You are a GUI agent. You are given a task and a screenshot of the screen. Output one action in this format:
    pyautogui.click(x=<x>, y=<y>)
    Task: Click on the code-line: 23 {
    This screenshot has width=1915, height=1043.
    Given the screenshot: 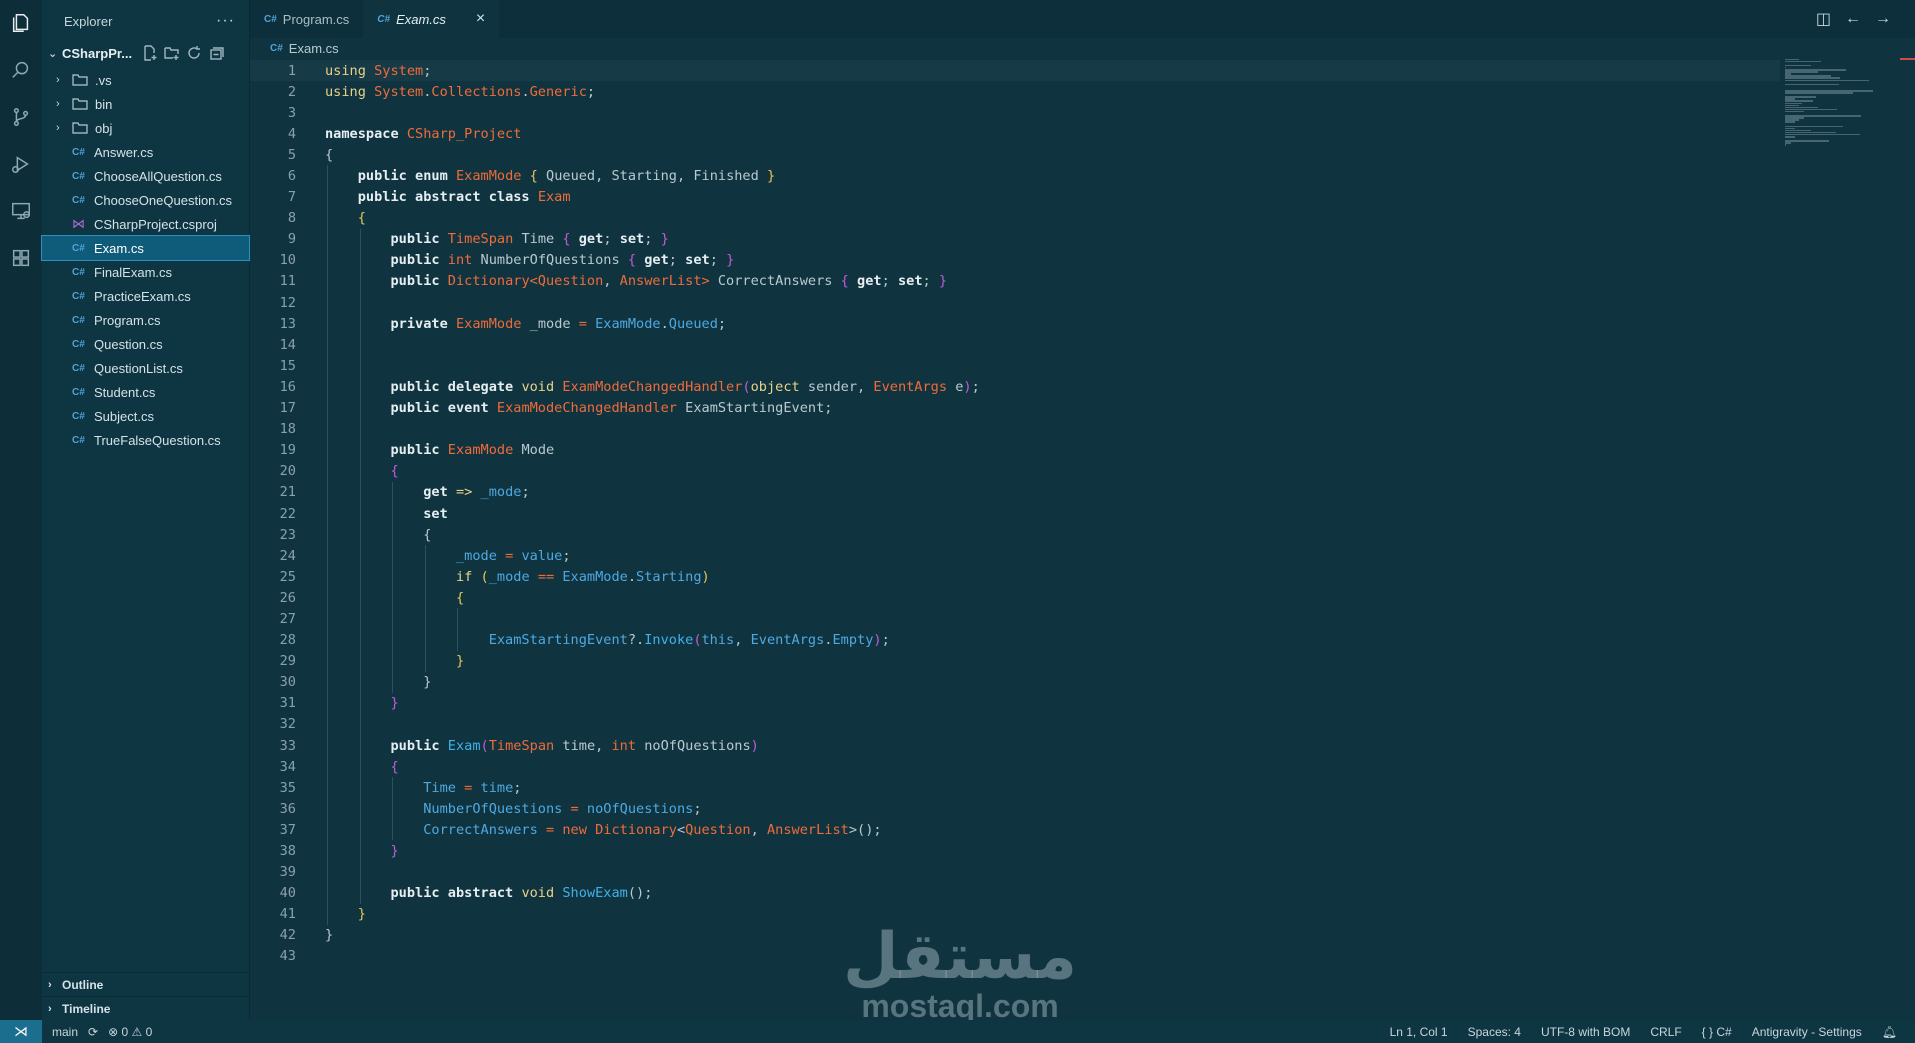 What is the action you would take?
    pyautogui.click(x=1015, y=535)
    